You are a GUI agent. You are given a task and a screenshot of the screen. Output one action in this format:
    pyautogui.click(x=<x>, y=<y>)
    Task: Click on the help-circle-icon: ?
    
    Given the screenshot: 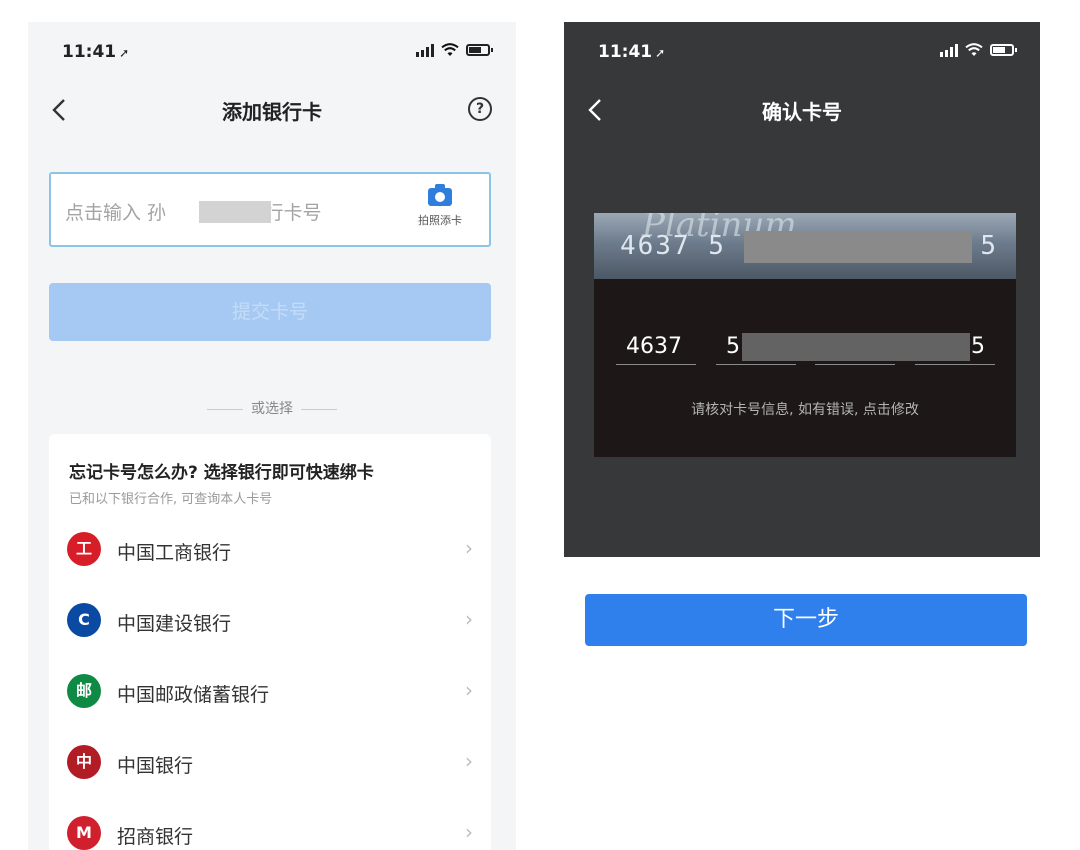 What is the action you would take?
    pyautogui.click(x=480, y=109)
    